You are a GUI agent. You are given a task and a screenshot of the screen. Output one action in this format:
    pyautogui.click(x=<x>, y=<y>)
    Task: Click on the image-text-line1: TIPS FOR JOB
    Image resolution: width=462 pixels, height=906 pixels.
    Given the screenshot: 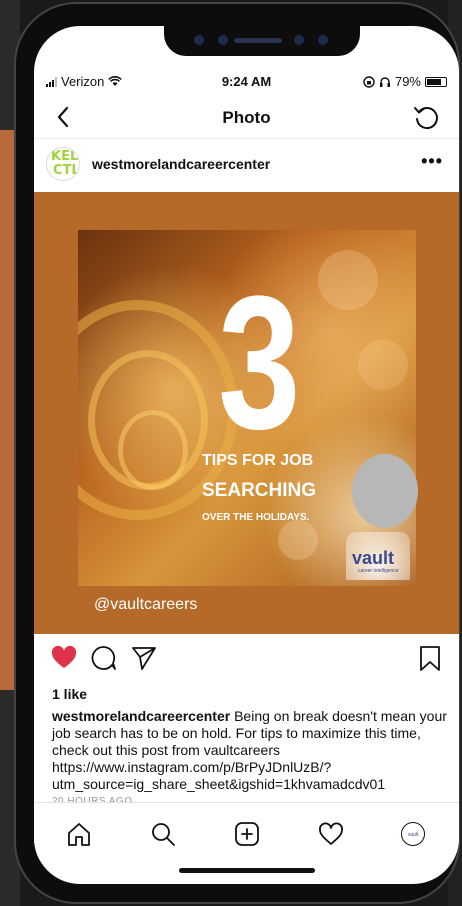 What is the action you would take?
    pyautogui.click(x=258, y=460)
    